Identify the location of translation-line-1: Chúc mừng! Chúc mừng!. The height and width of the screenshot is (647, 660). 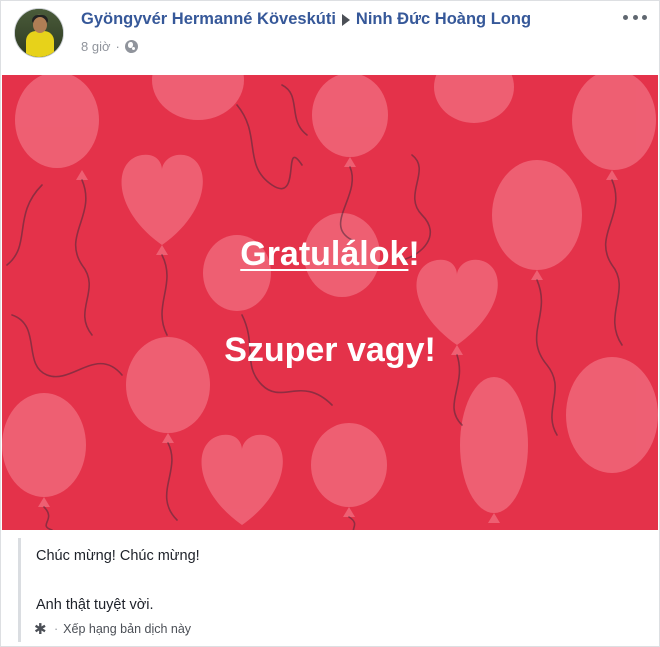
(118, 556).